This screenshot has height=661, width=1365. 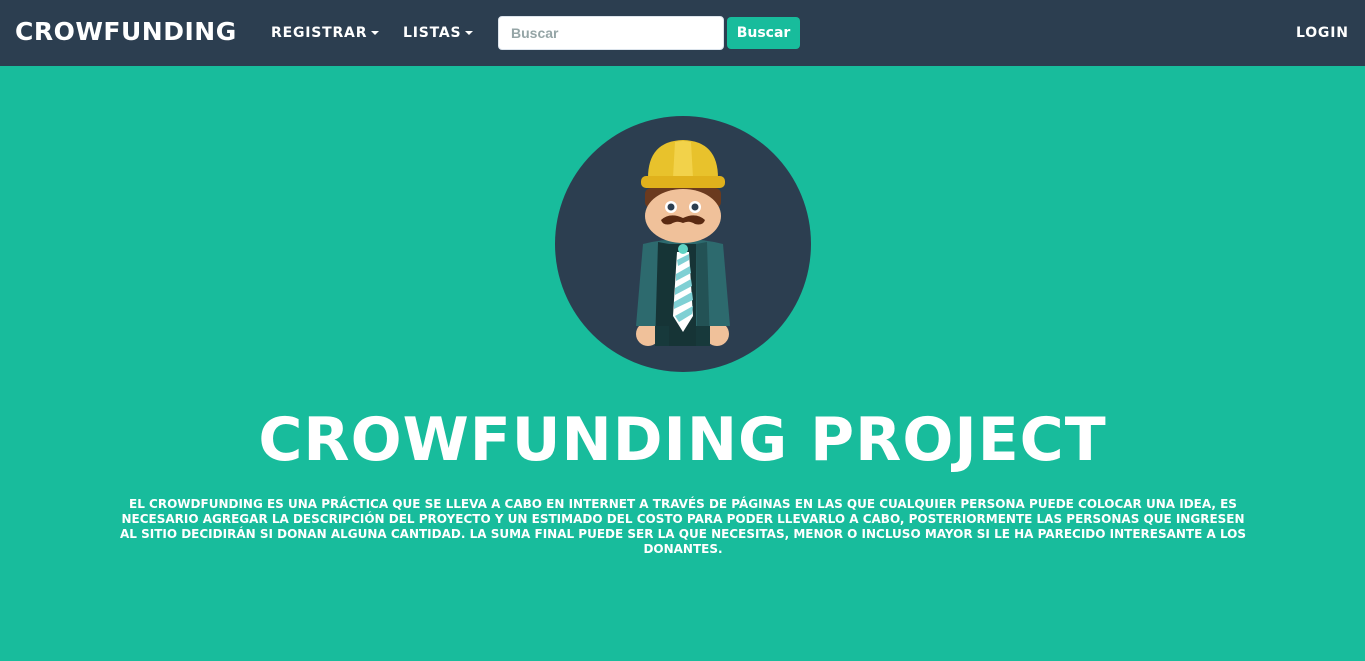 What do you see at coordinates (683, 244) in the screenshot?
I see `construction-worker-avatar-icon` at bounding box center [683, 244].